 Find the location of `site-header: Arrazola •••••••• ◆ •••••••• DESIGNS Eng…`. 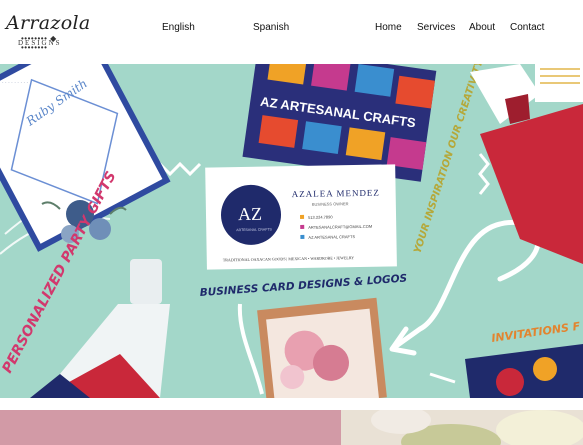

site-header: Arrazola •••••••• ◆ •••••••• DESIGNS Eng… is located at coordinates (291, 32).